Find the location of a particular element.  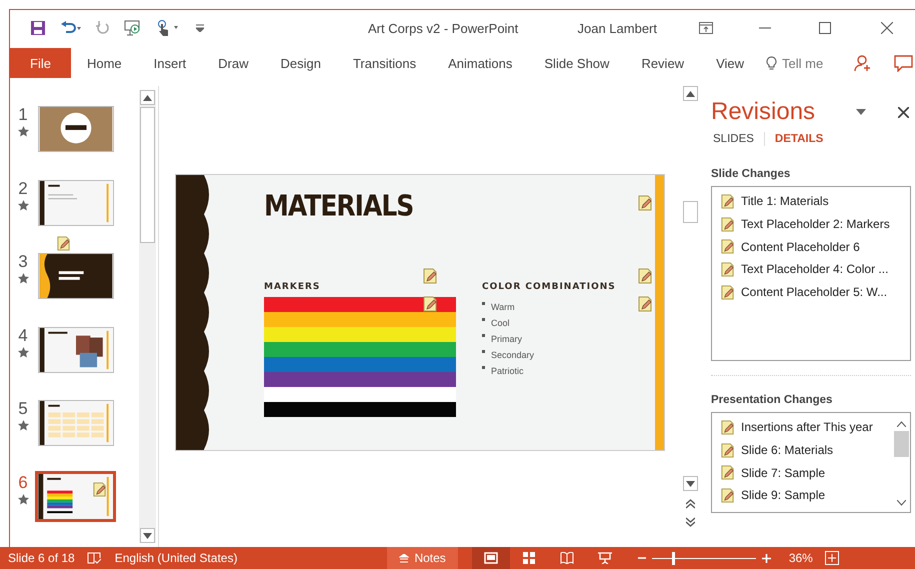

share-person-icon is located at coordinates (863, 63).